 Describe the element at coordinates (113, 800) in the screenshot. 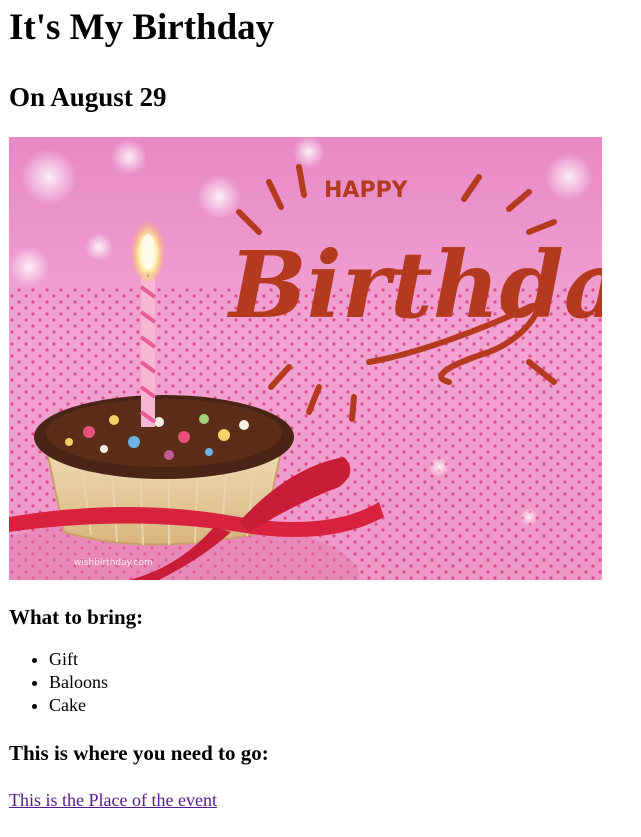

I see `event-place-link: This is the Place of the event` at that location.